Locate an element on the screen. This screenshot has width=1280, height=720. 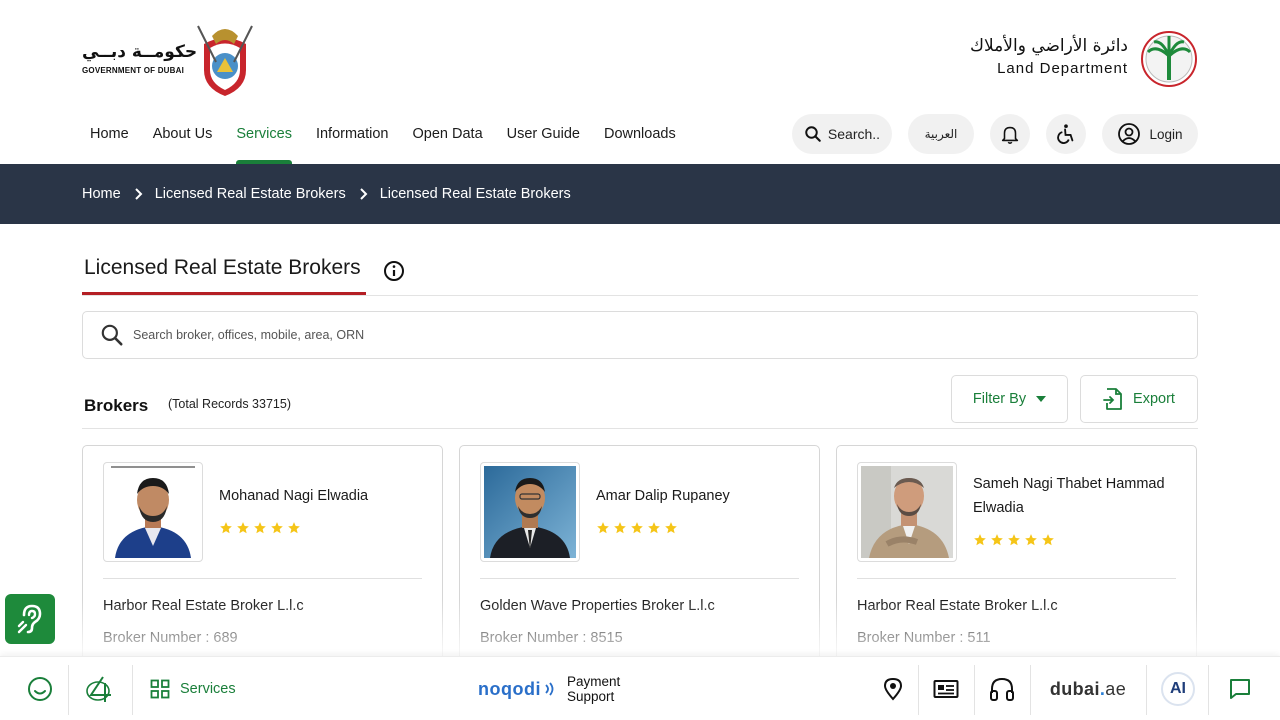
payment-support-line-1: Payment is located at coordinates (593, 681).